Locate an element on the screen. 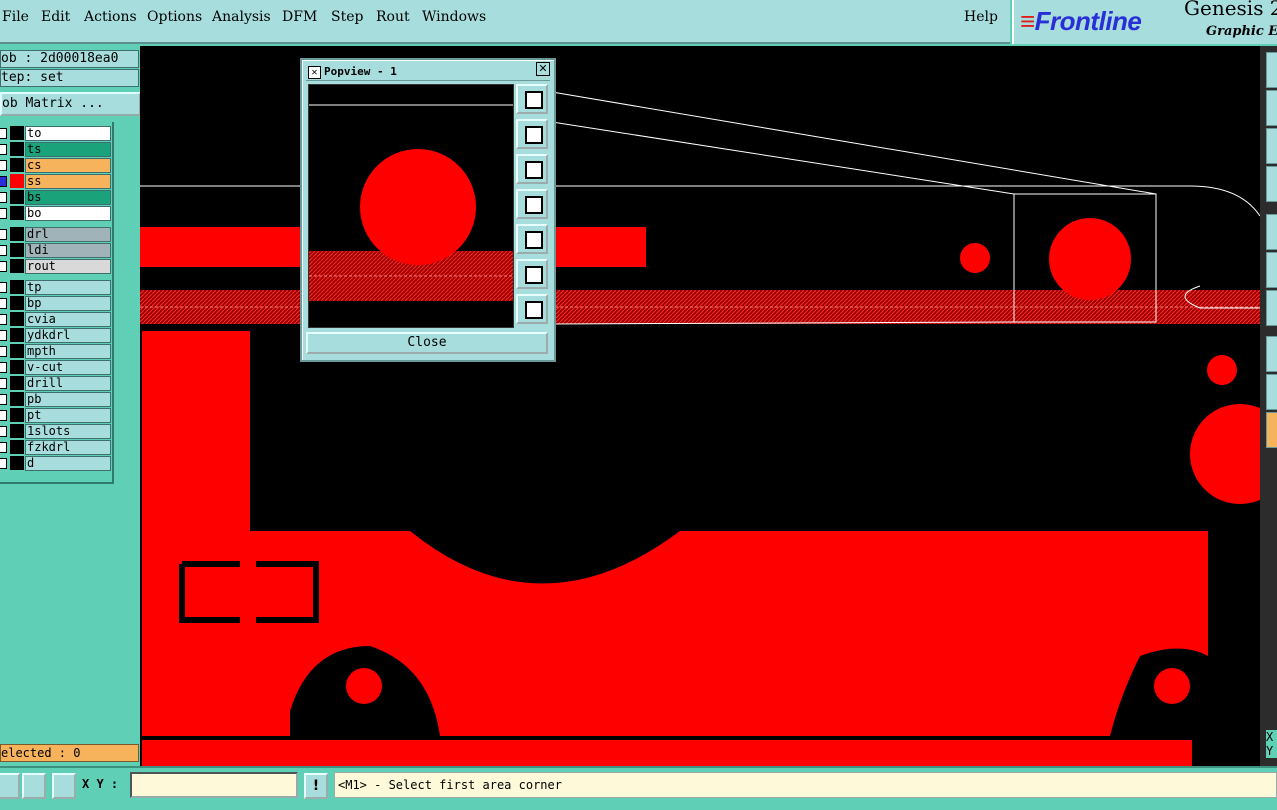  layer-row-1slots: 1slots is located at coordinates (56, 431).